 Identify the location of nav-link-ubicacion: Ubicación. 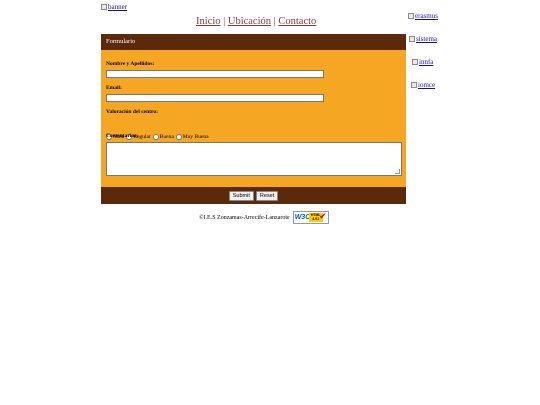
(249, 21).